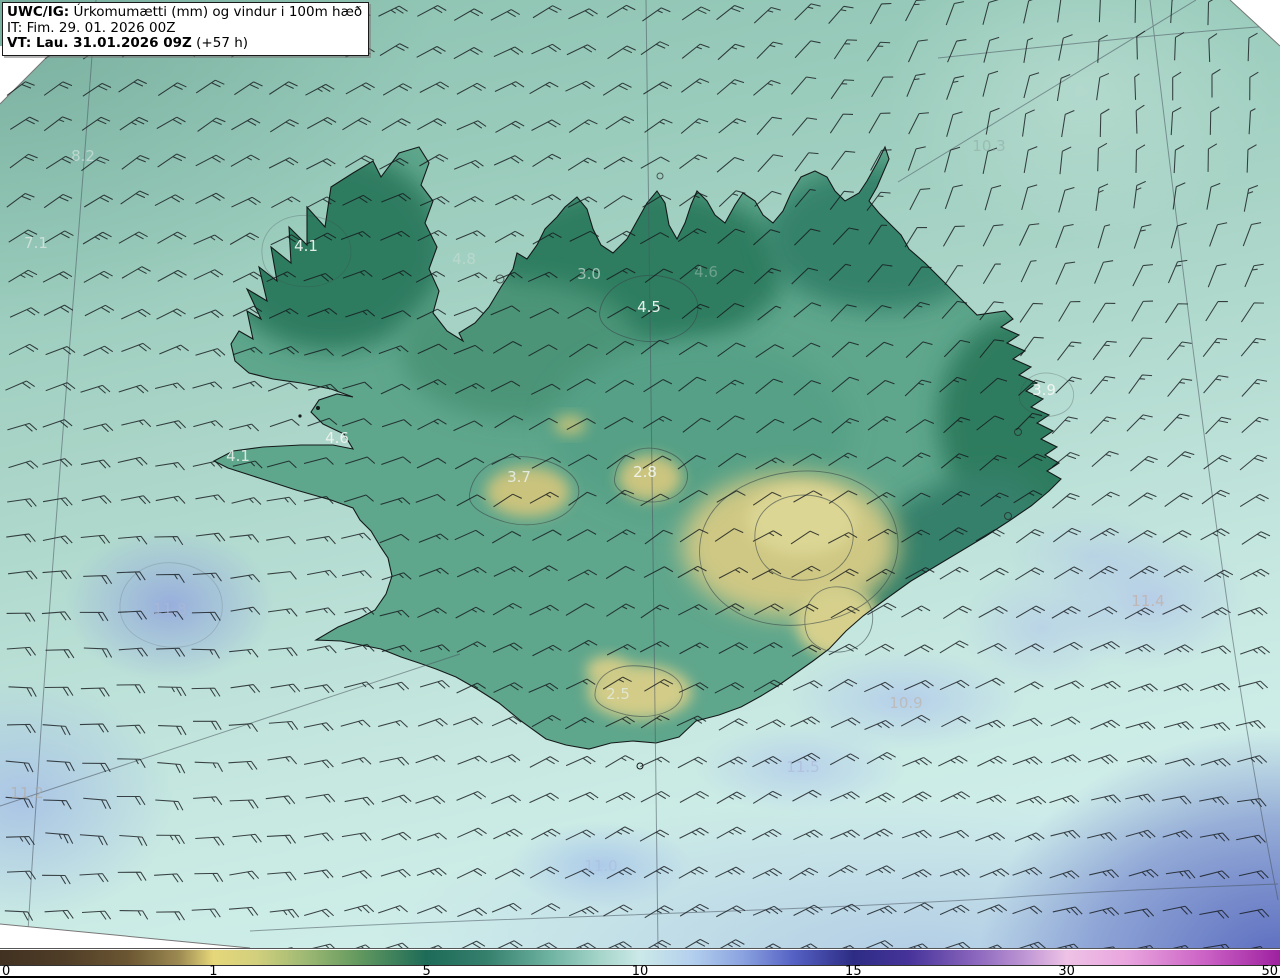  I want to click on precip-value-label: 4.1, so click(238, 456).